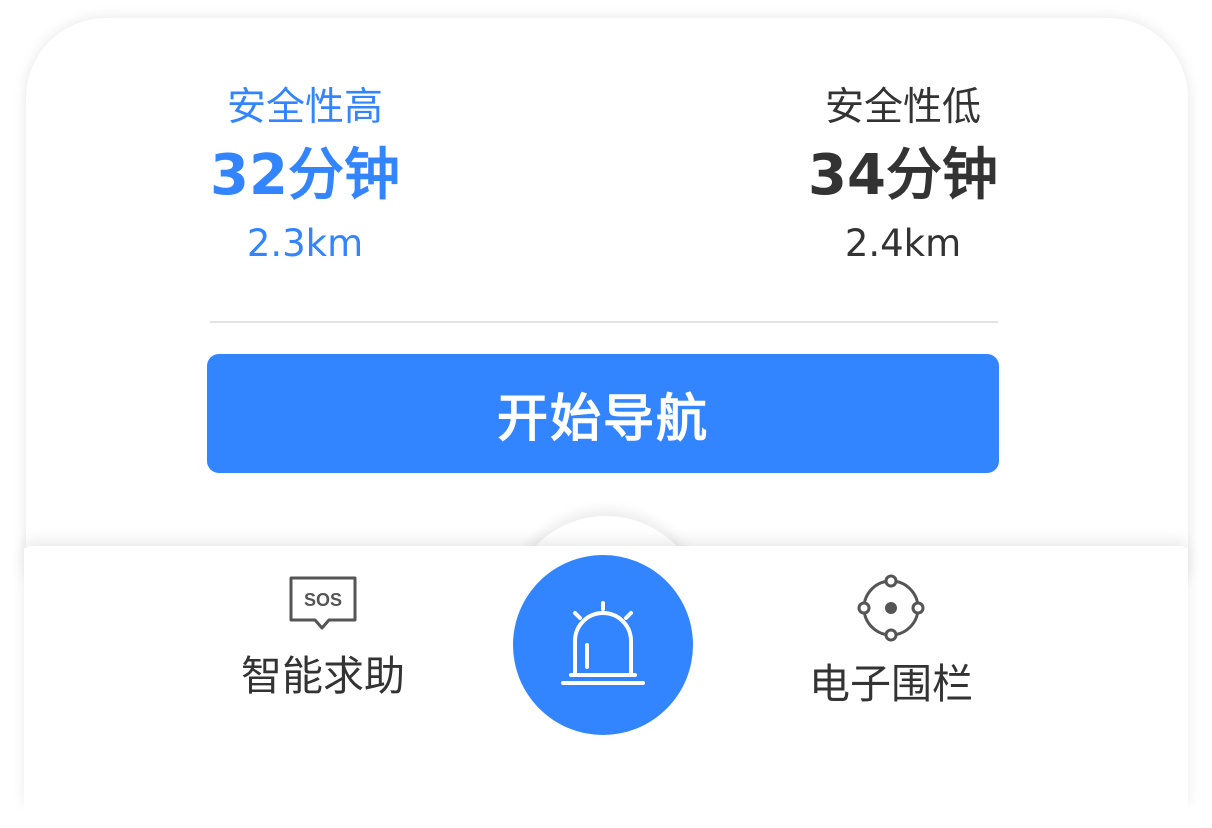 This screenshot has height=828, width=1212. I want to click on tab-geofence: 电子围栏, so click(891, 641).